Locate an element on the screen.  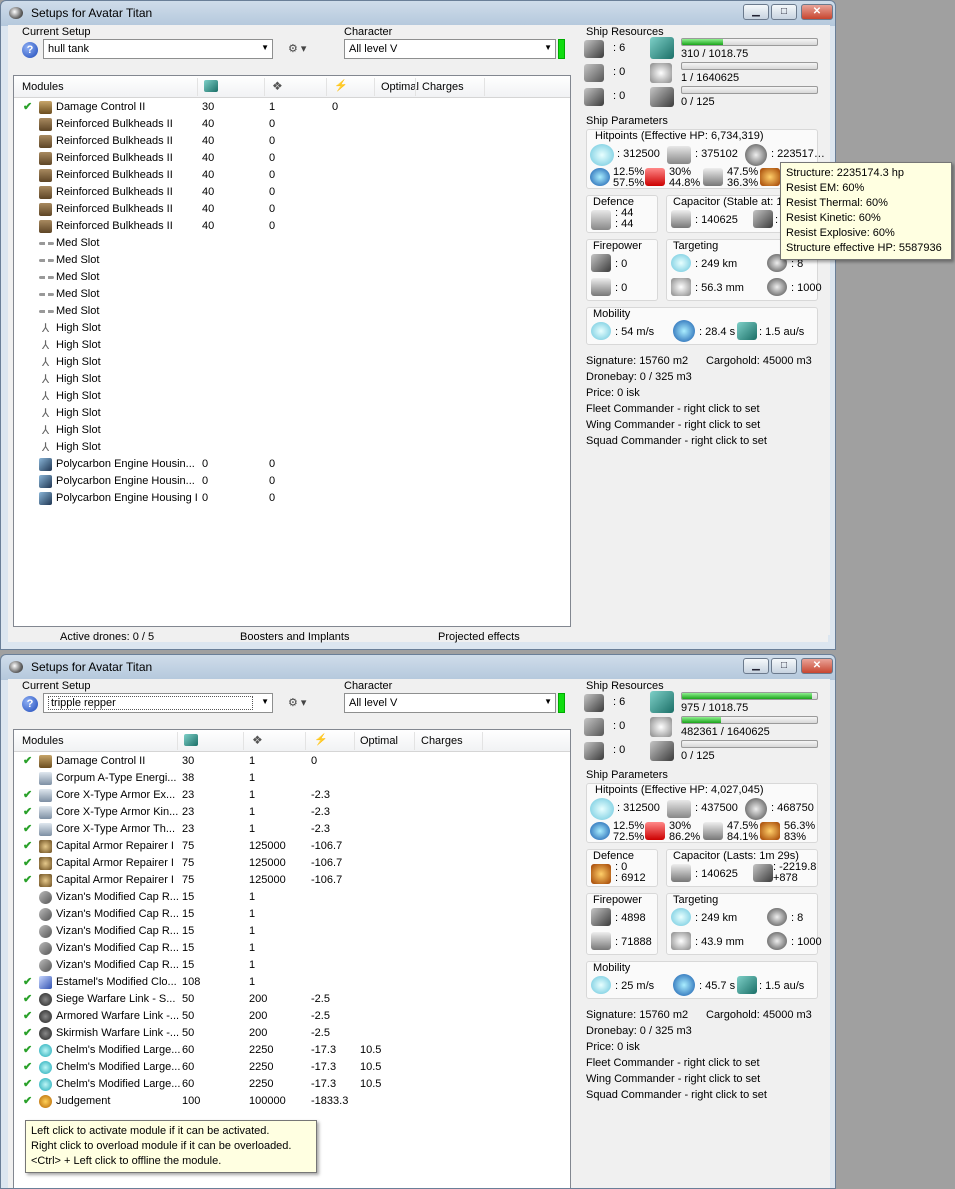
module-row: ✔ Estamel's Modified Clo... 108 1 is located at coordinates (292, 982).